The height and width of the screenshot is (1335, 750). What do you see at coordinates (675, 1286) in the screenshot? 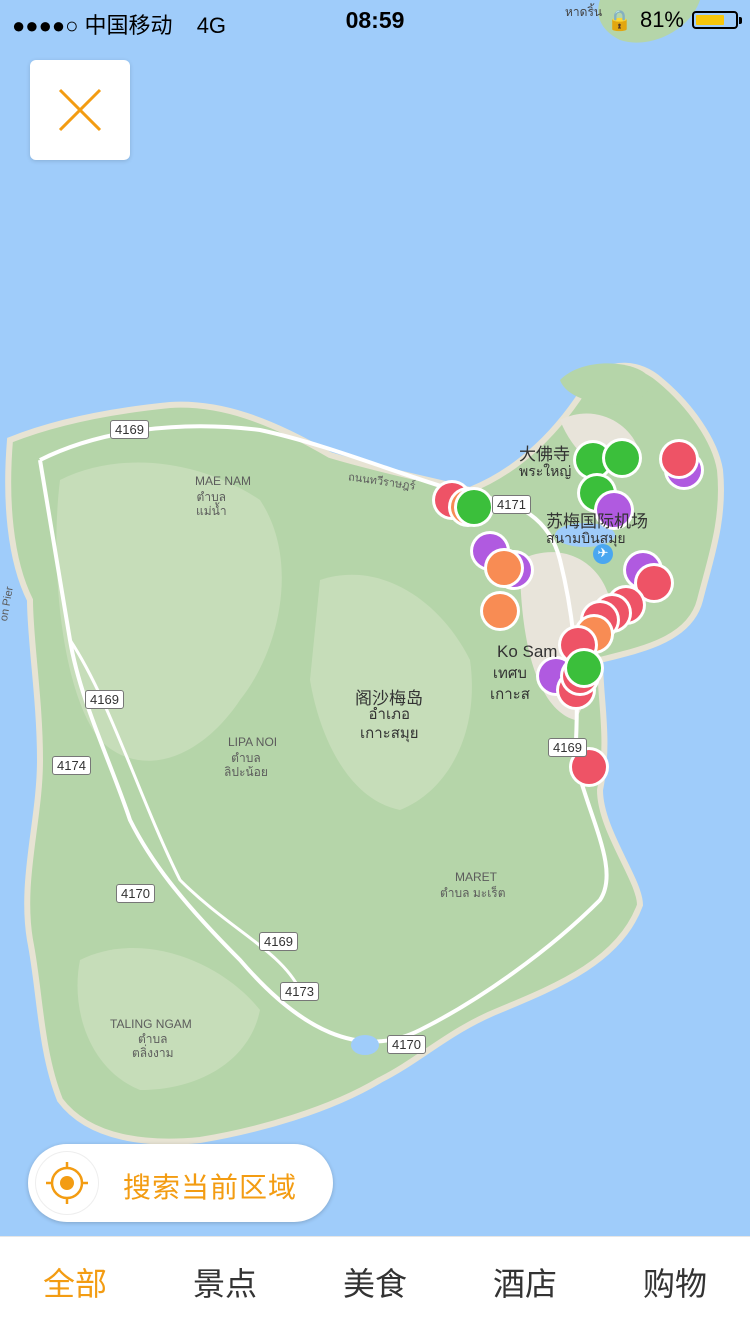
I see `tab-shopping: 购物` at bounding box center [675, 1286].